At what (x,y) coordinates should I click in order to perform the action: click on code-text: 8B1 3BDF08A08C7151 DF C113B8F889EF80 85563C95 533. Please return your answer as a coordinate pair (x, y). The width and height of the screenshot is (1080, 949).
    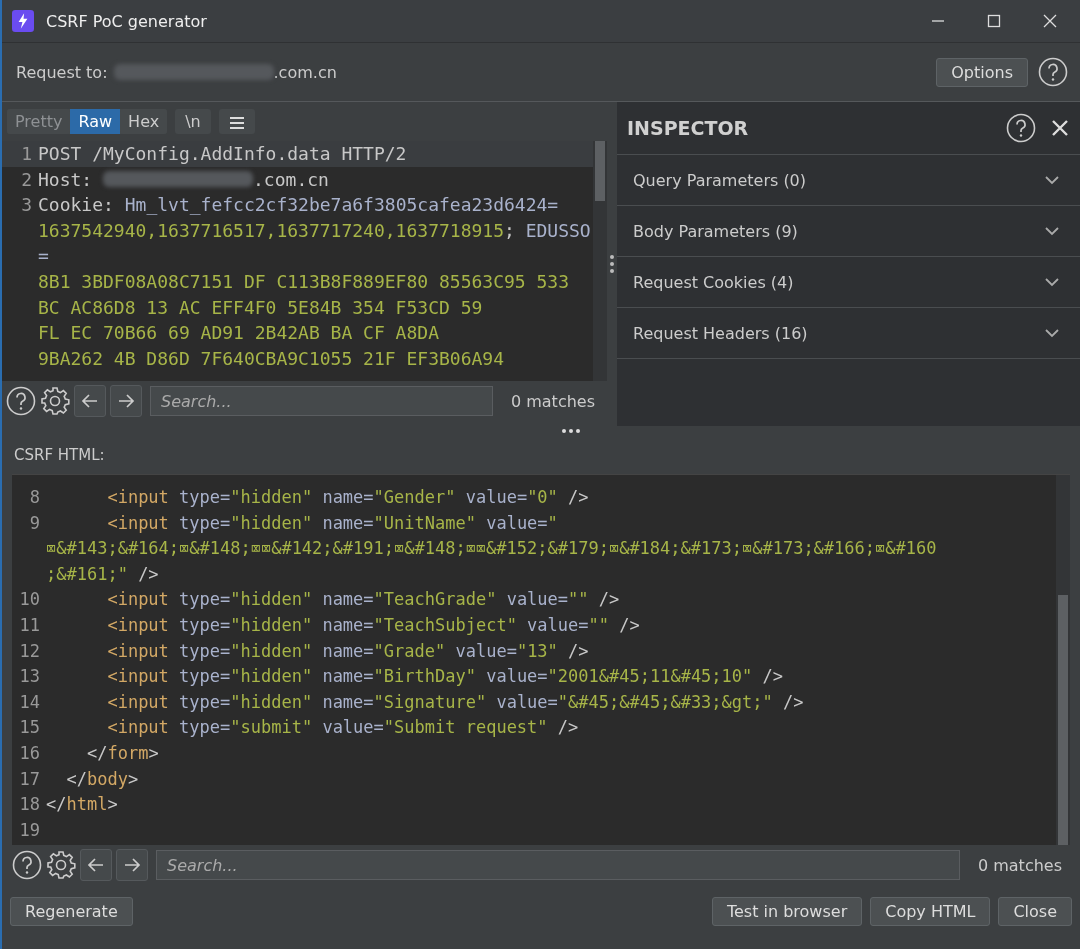
    Looking at the image, I should click on (303, 281).